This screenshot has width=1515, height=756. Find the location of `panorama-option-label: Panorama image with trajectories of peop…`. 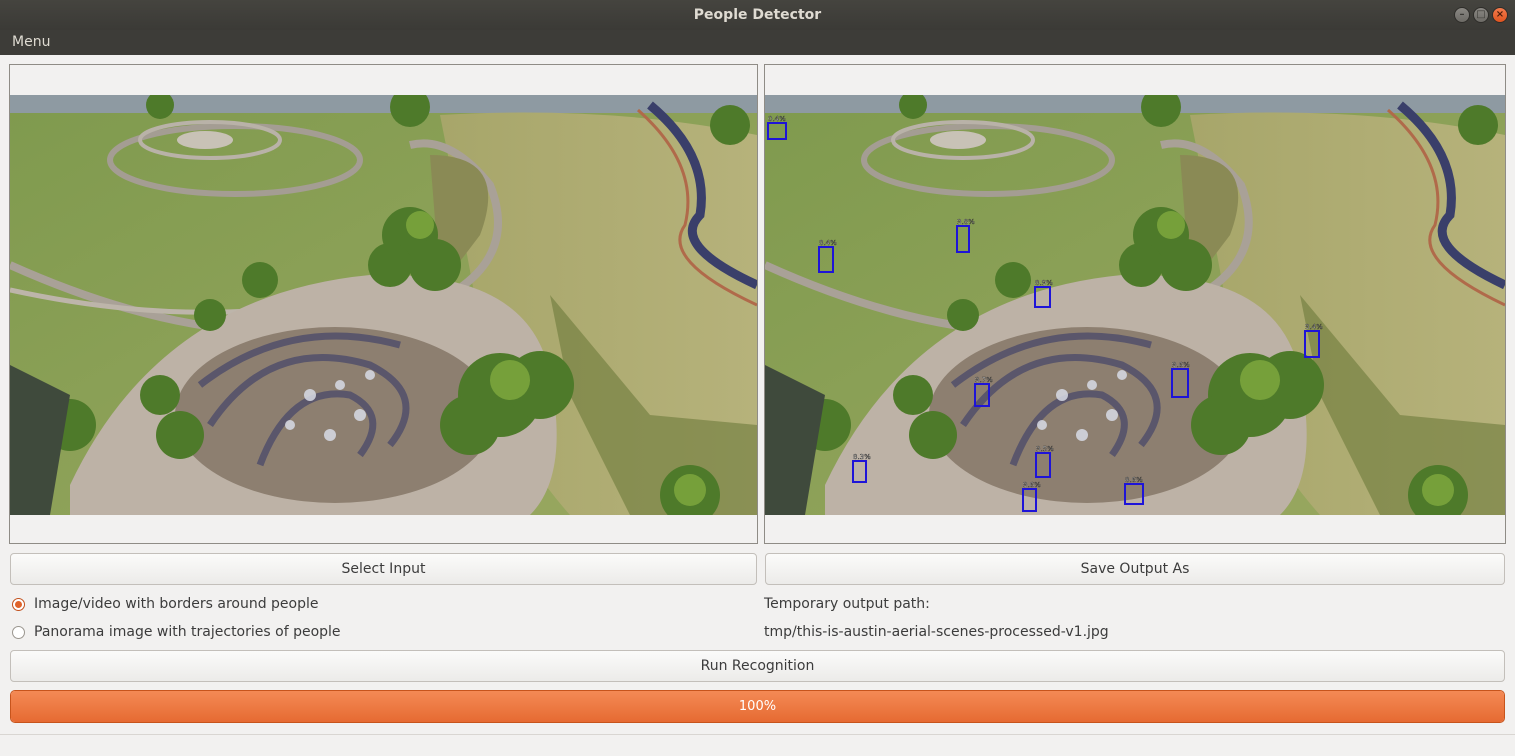

panorama-option-label: Panorama image with trajectories of peop… is located at coordinates (187, 632).